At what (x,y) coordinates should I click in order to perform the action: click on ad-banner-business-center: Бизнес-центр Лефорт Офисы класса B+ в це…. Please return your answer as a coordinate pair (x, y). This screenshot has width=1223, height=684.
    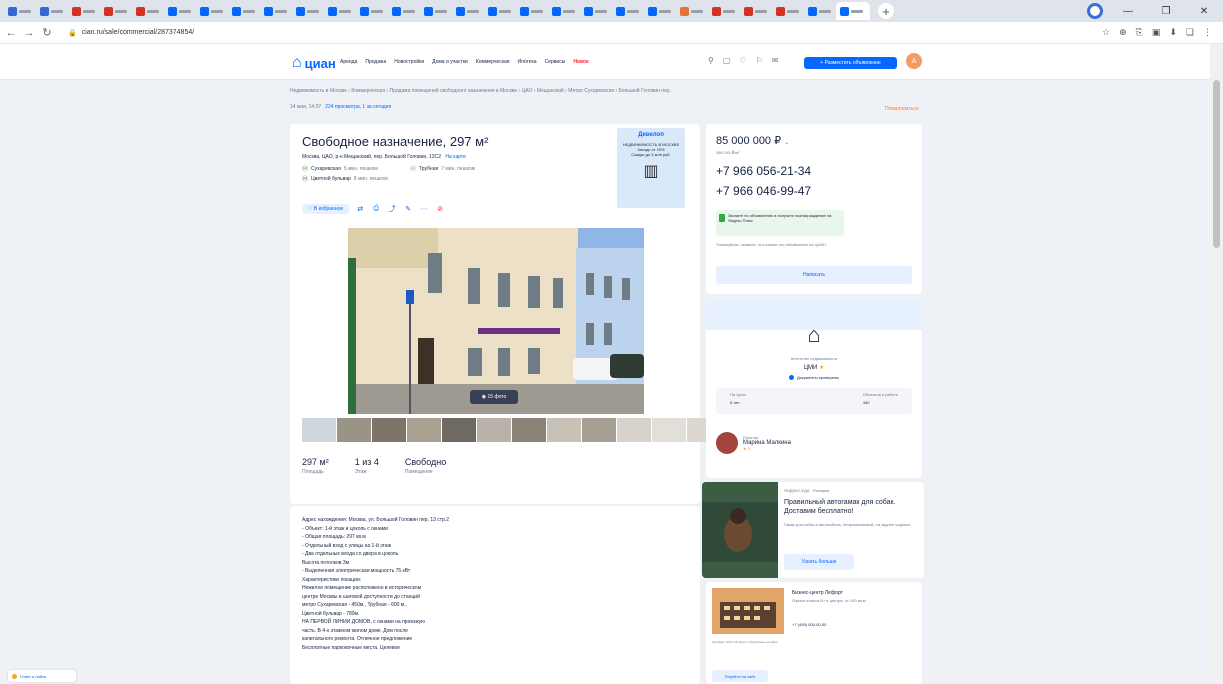
    Looking at the image, I should click on (814, 633).